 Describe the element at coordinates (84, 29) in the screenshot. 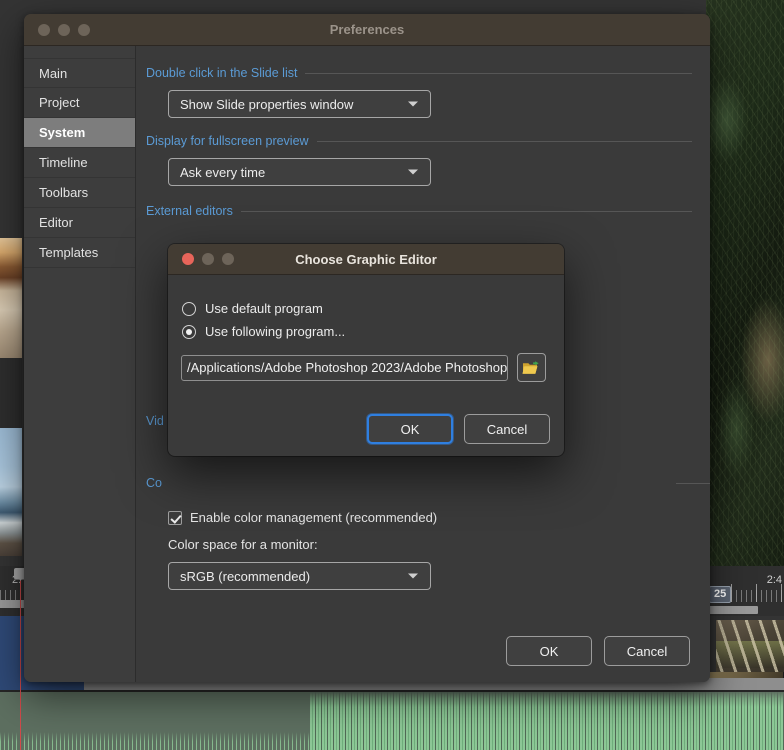

I see `zoom-icon` at that location.